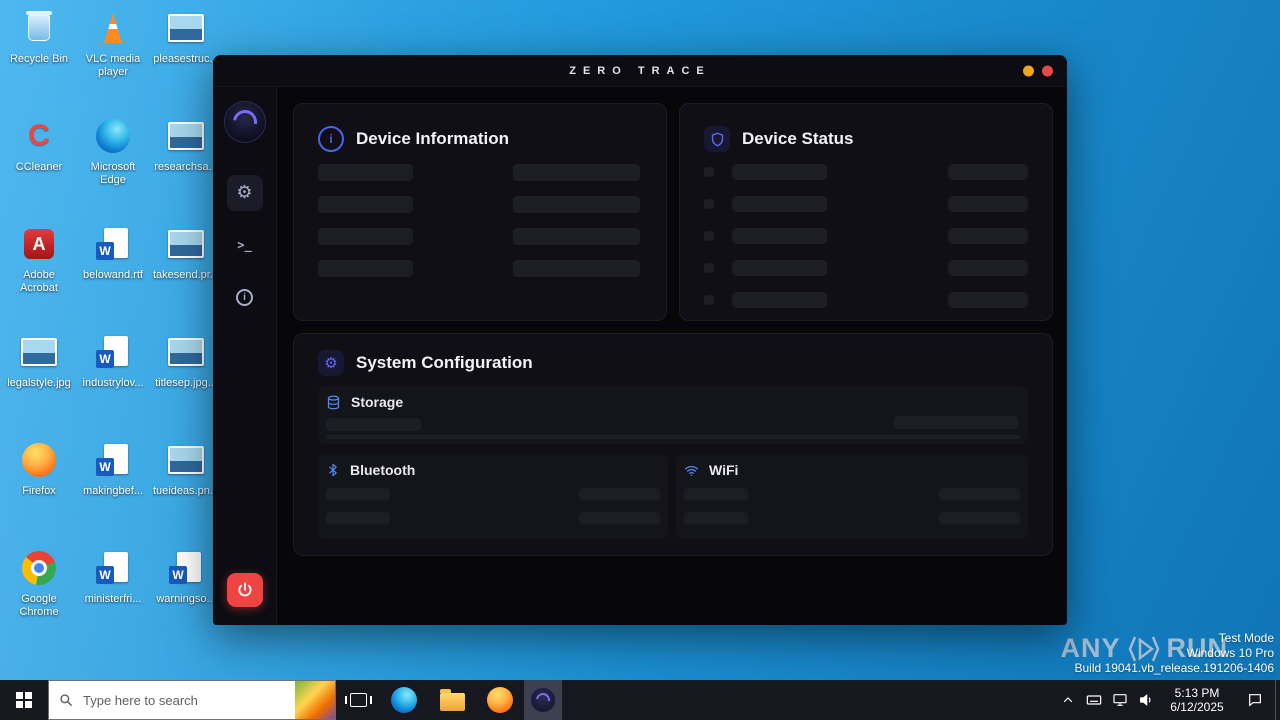 The width and height of the screenshot is (1280, 720). I want to click on device-information-title: Device Information, so click(433, 138).